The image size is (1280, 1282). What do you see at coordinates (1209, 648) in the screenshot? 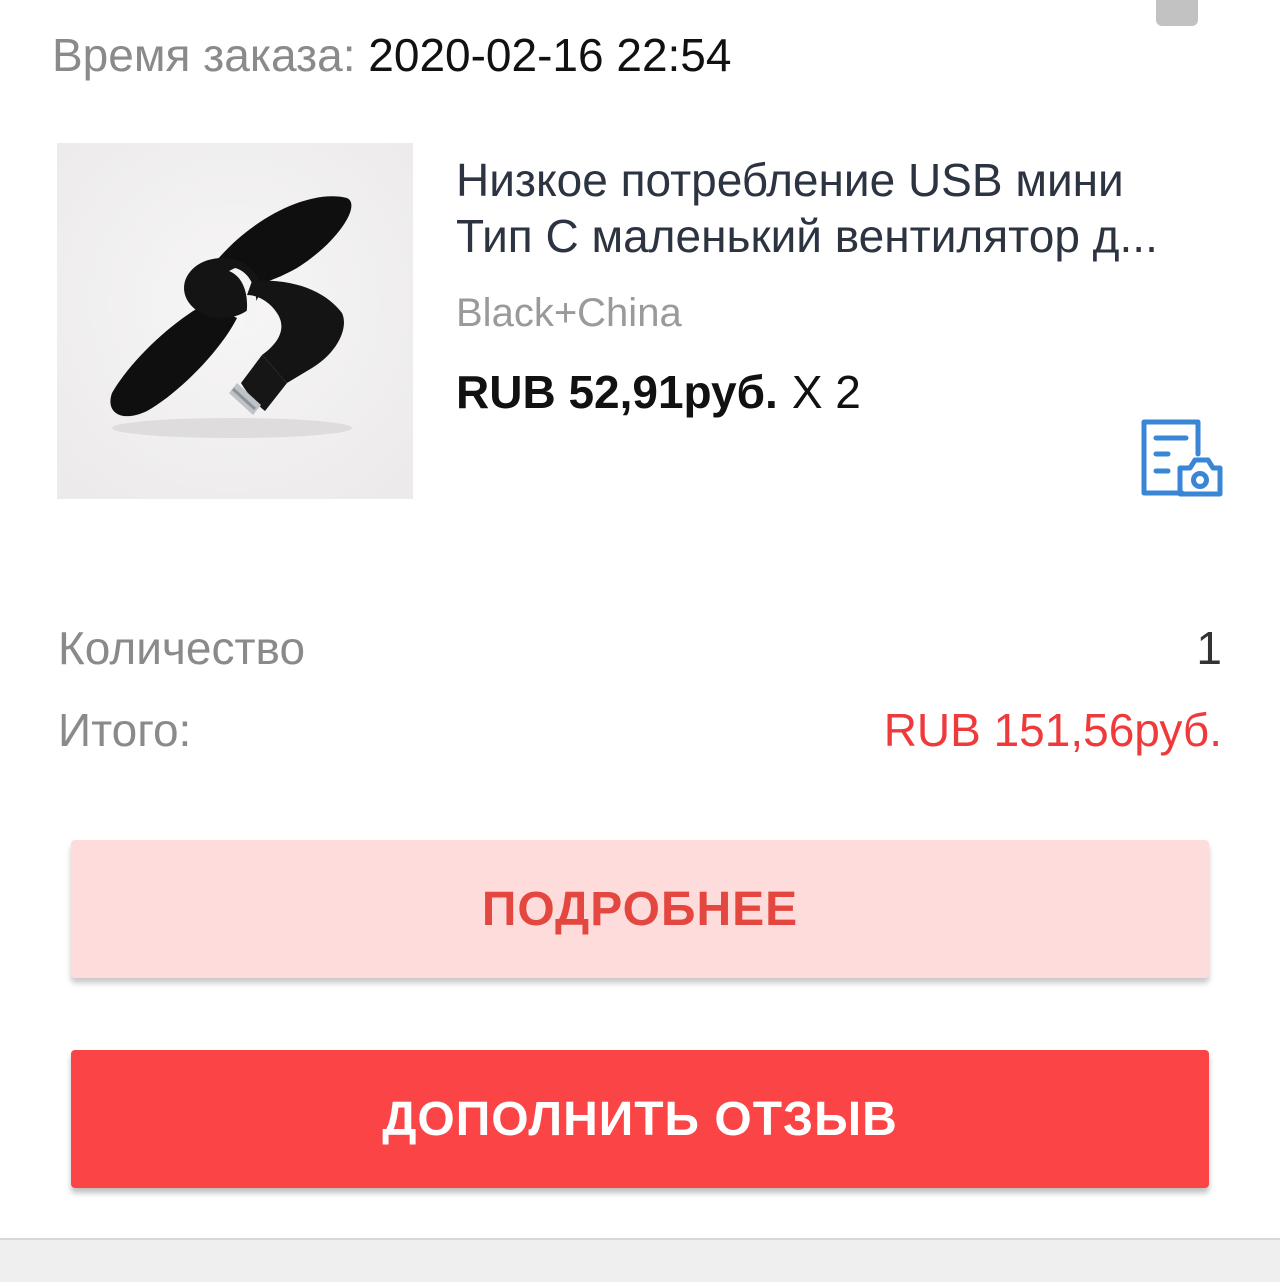
I see `quantity-value: 1` at bounding box center [1209, 648].